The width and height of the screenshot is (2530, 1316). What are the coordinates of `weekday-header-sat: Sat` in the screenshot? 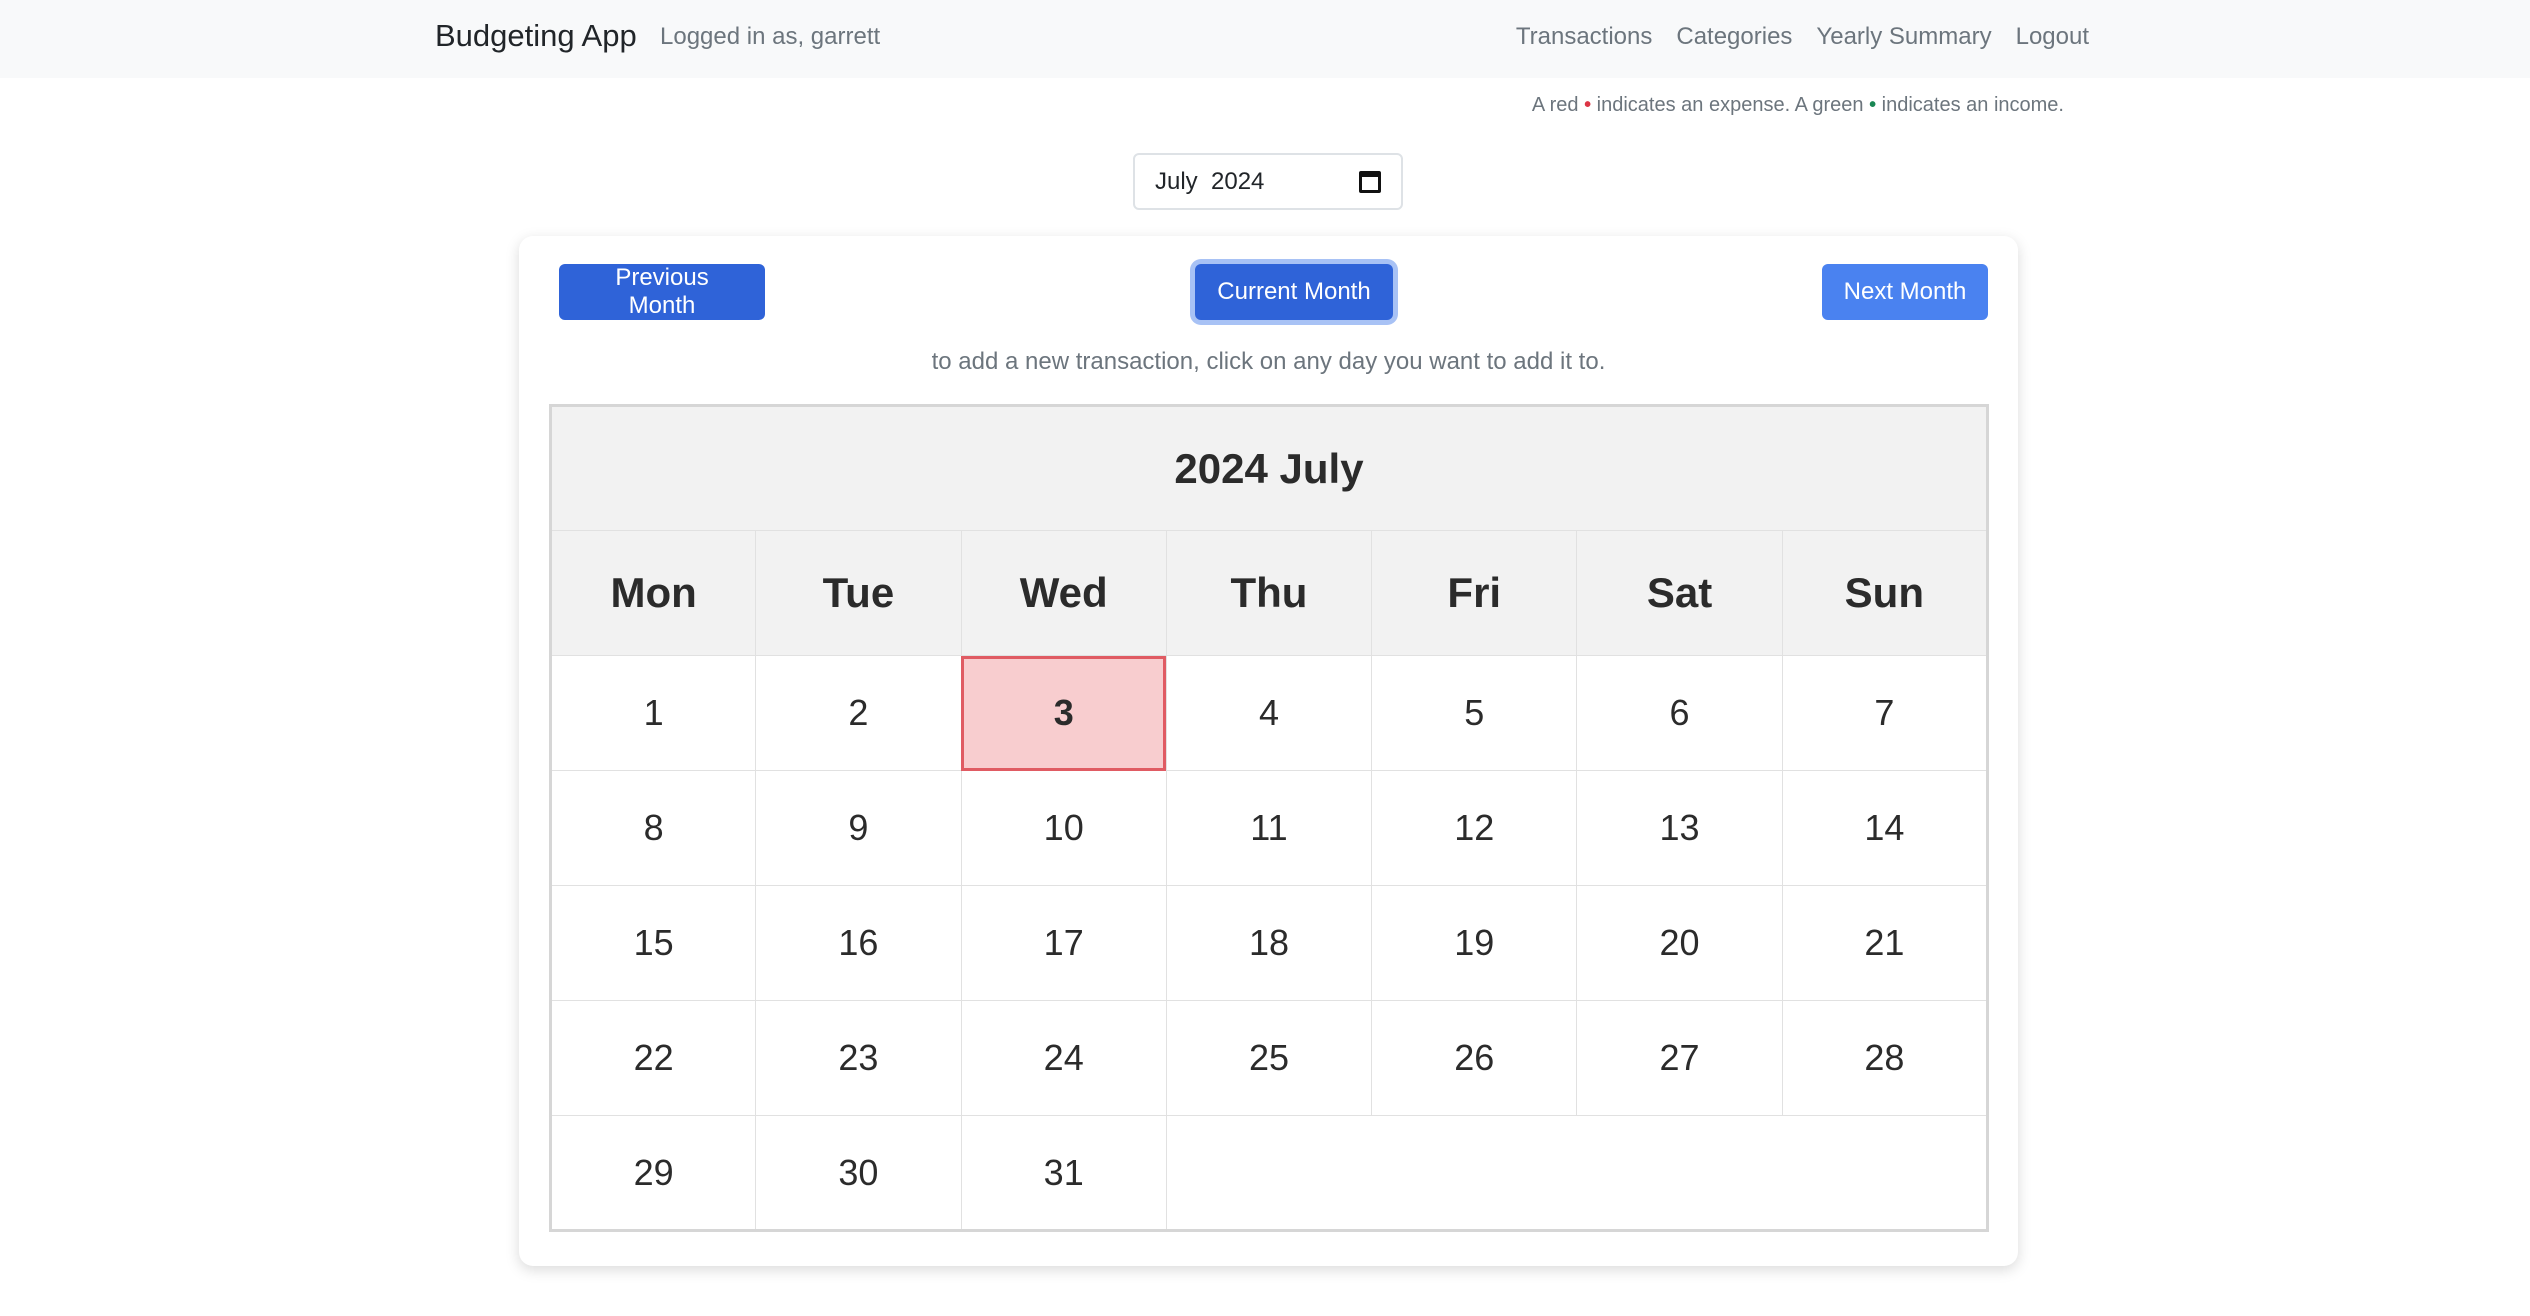 It's located at (1679, 593).